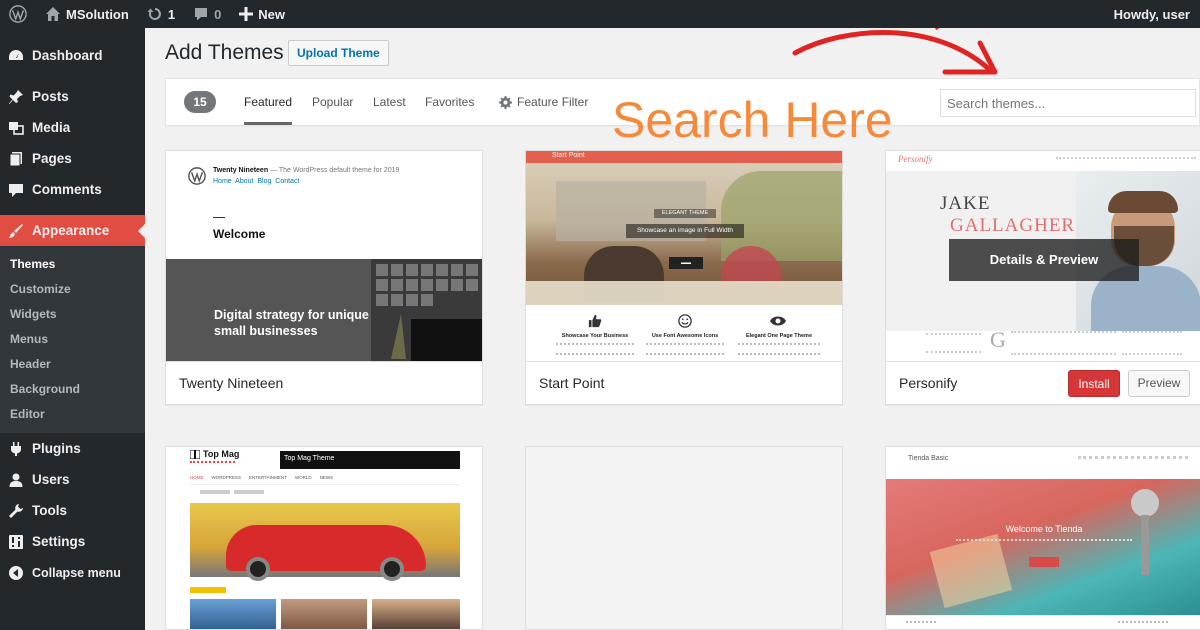 The image size is (1200, 630). I want to click on wrench-icon, so click(16, 511).